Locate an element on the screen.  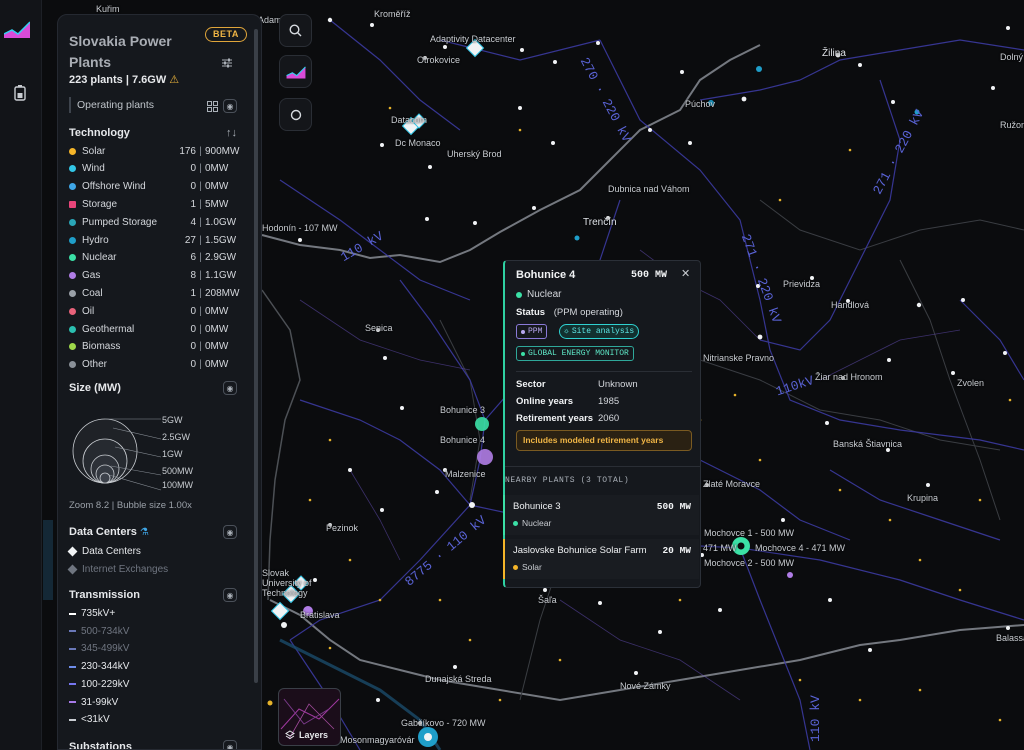
technology-row-biomass: Biomass 0 | 0MW is located at coordinates (155, 347).